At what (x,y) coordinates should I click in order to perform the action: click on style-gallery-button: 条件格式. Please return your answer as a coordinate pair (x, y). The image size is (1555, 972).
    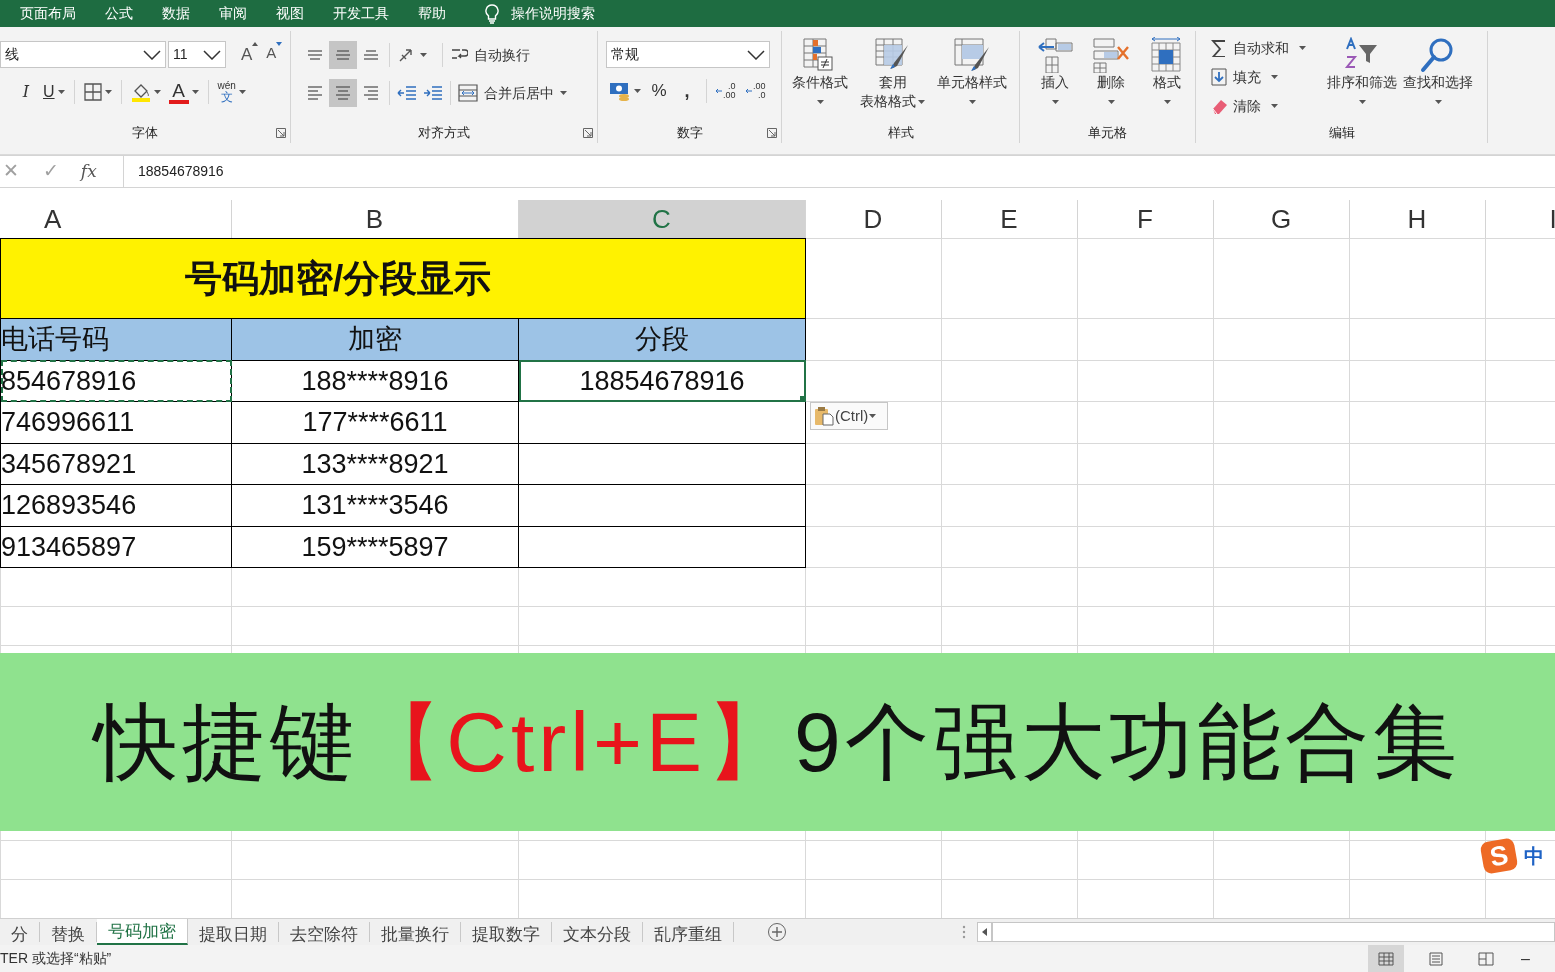
    Looking at the image, I should click on (820, 77).